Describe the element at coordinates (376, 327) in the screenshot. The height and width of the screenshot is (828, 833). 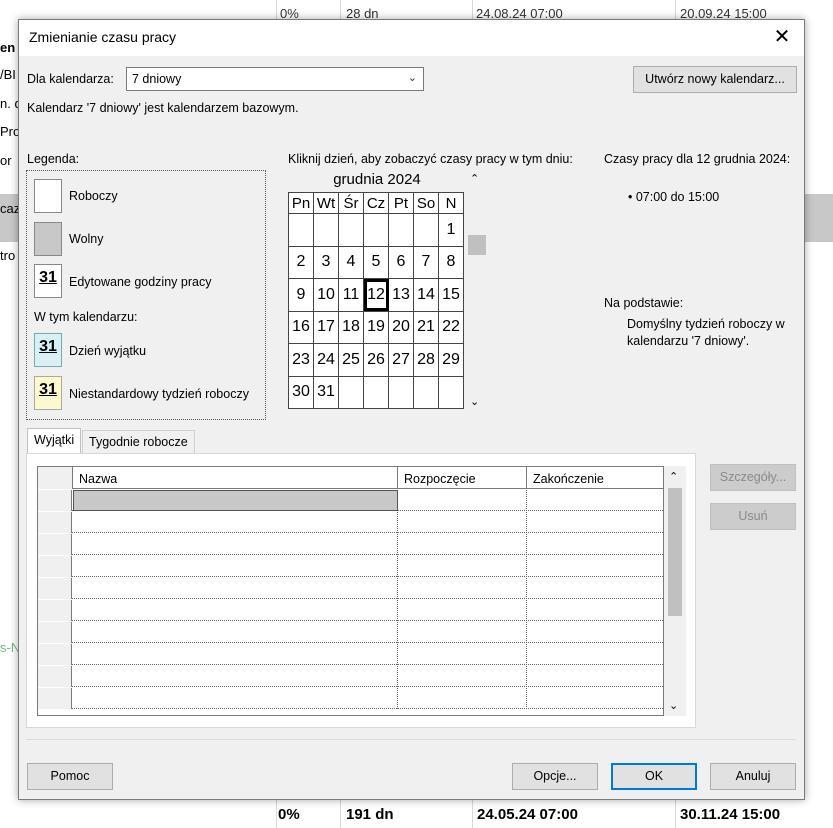
I see `calendar-day: 19` at that location.